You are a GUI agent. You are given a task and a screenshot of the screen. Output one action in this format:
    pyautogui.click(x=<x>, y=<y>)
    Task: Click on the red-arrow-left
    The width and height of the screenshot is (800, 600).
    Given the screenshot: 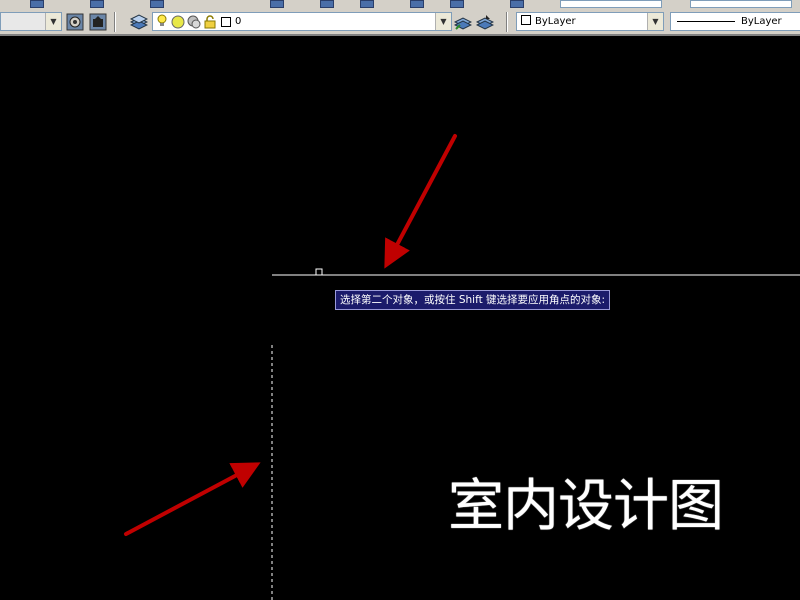 What is the action you would take?
    pyautogui.click(x=192, y=499)
    